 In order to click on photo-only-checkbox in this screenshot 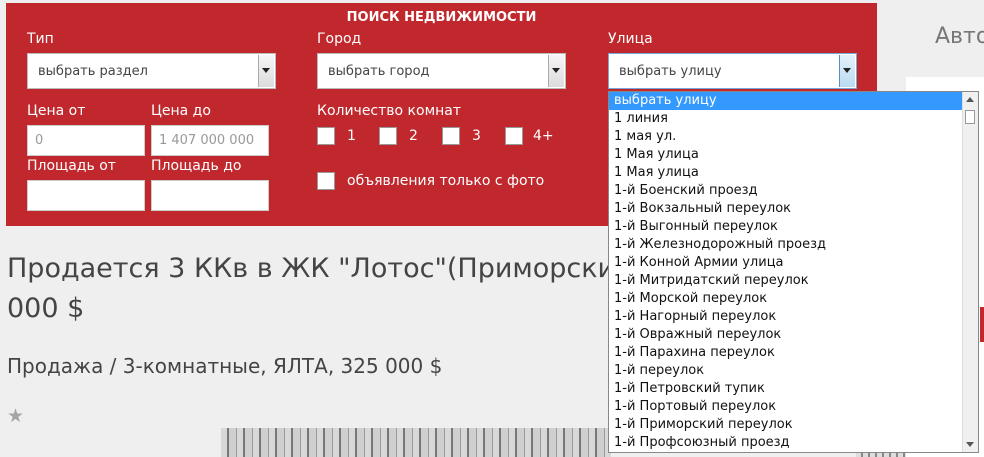, I will do `click(326, 181)`.